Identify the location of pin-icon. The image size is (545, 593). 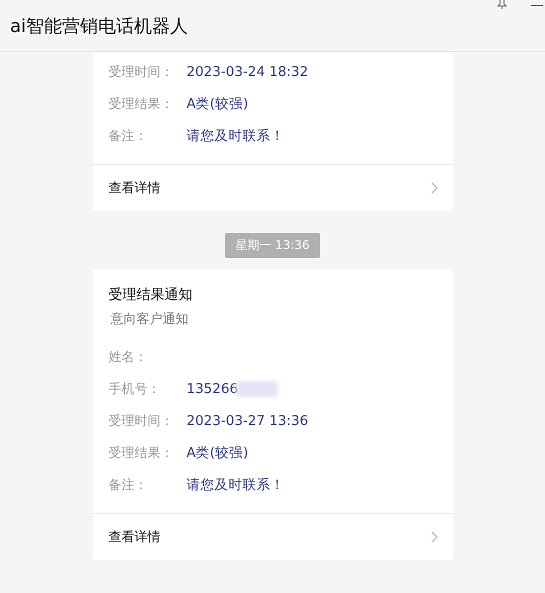
(502, 4).